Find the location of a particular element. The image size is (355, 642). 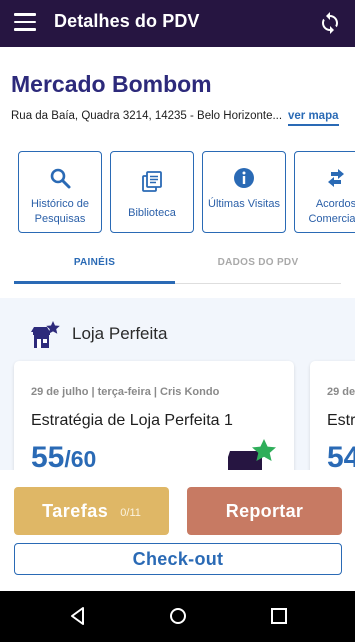

score-total: /60 is located at coordinates (80, 458).